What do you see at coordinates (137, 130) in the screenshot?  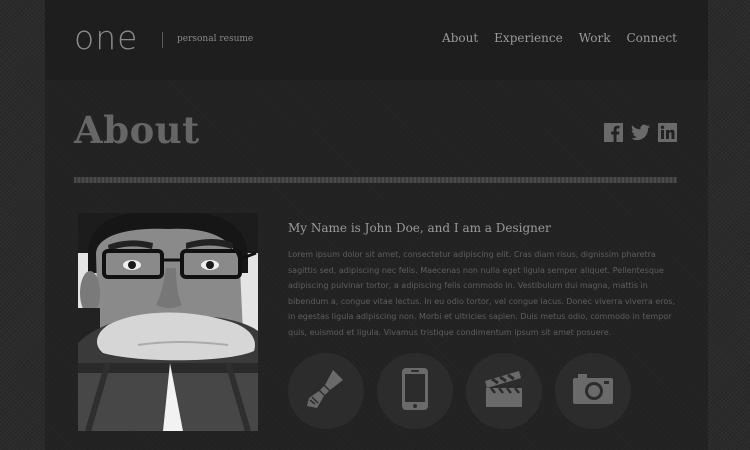 I see `page-title: About` at bounding box center [137, 130].